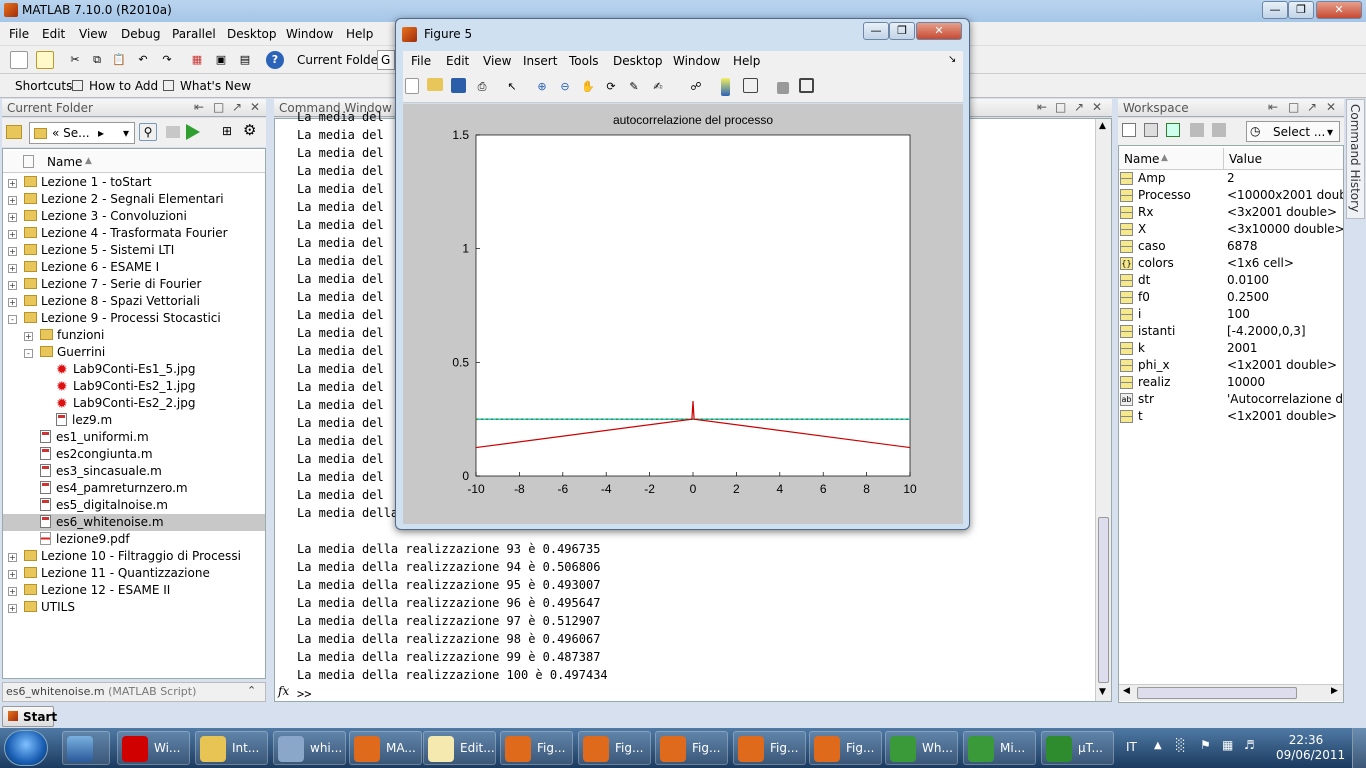  What do you see at coordinates (482, 87) in the screenshot?
I see `print-figure-icon: ⎙` at bounding box center [482, 87].